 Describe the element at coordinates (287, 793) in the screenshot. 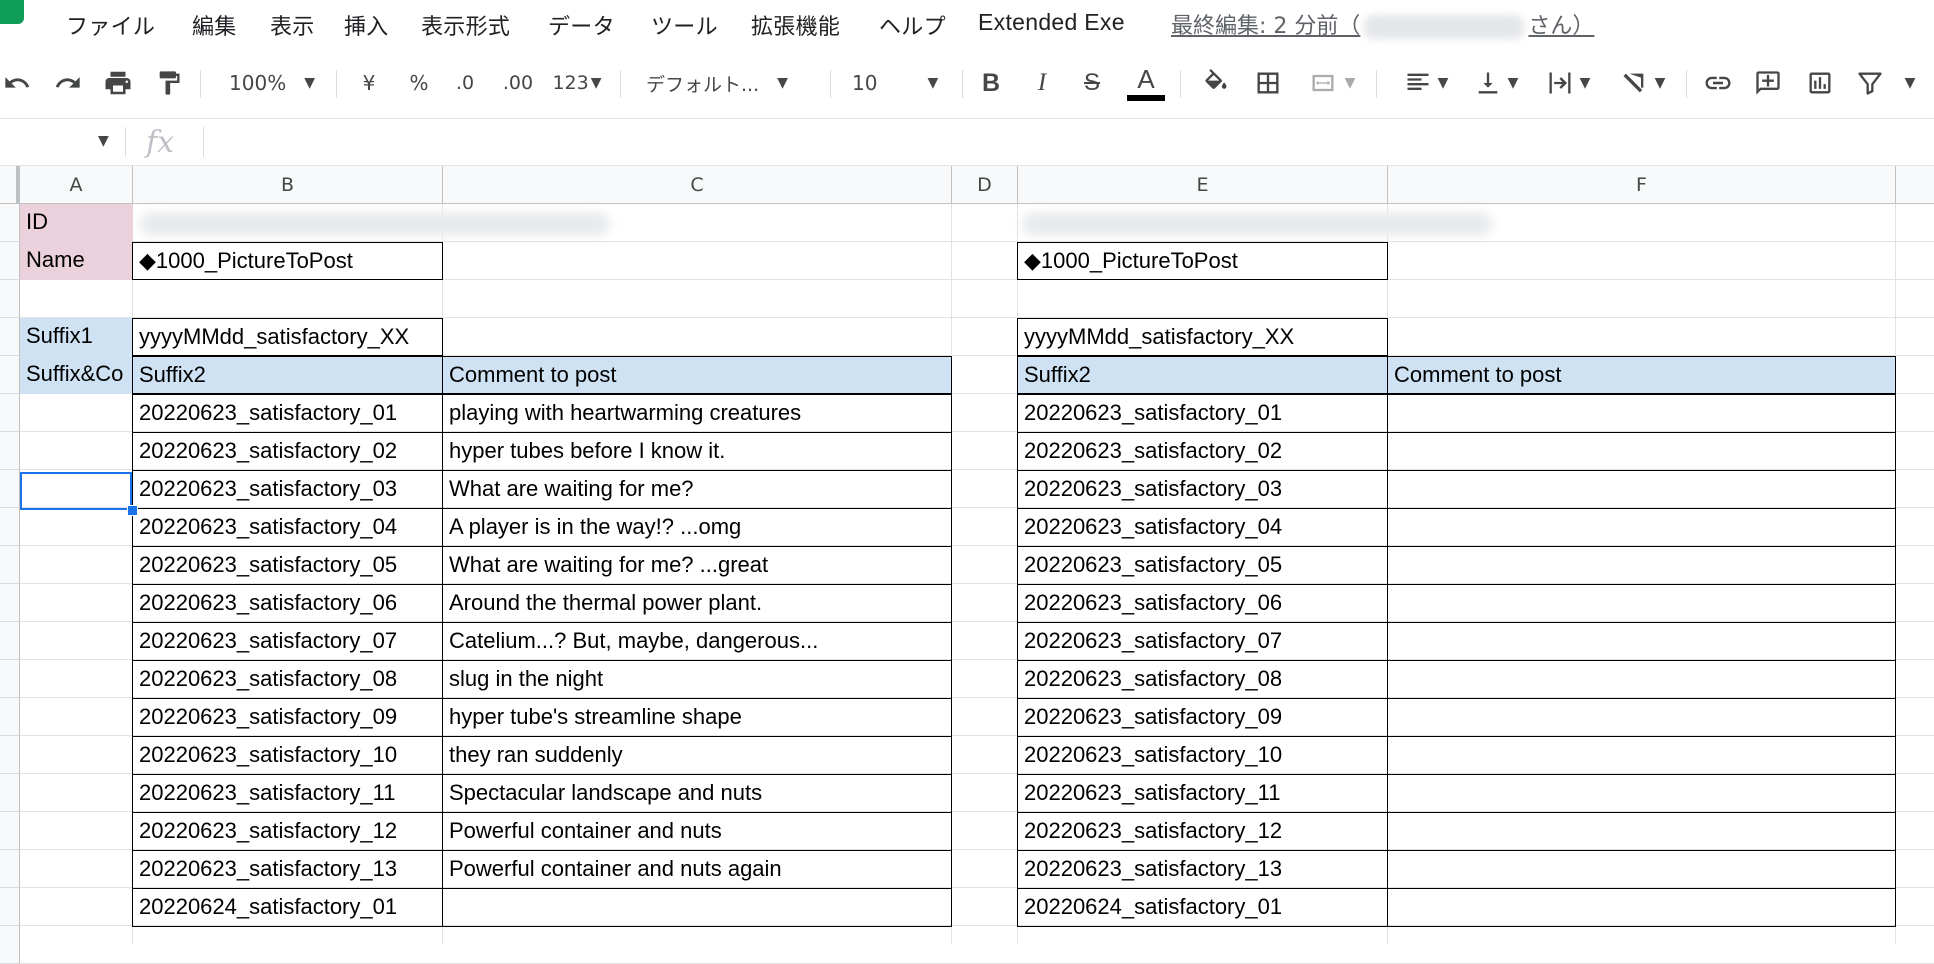

I see `left-suffix-cell: 20220623_satisfactory_11` at that location.